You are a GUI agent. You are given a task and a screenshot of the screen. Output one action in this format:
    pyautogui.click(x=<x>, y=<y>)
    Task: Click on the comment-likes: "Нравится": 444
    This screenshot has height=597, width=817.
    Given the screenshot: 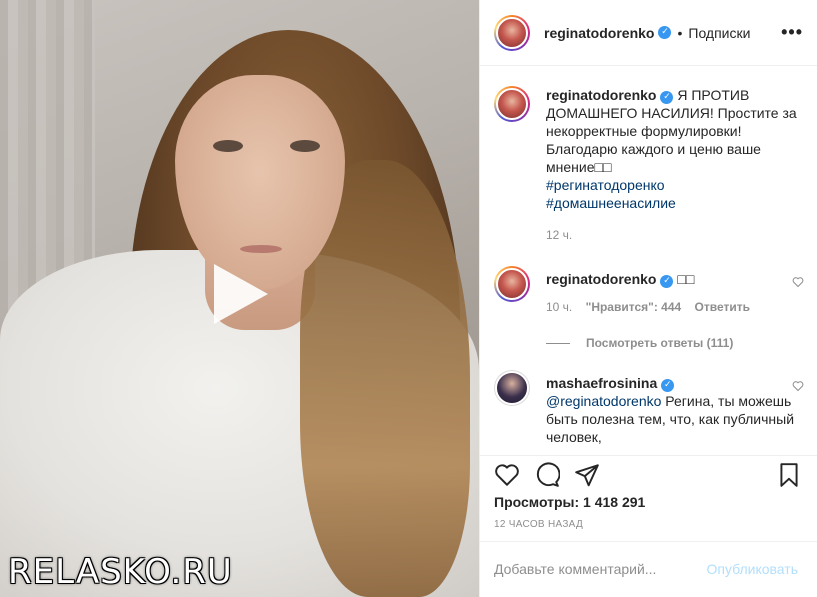 What is the action you would take?
    pyautogui.click(x=634, y=307)
    